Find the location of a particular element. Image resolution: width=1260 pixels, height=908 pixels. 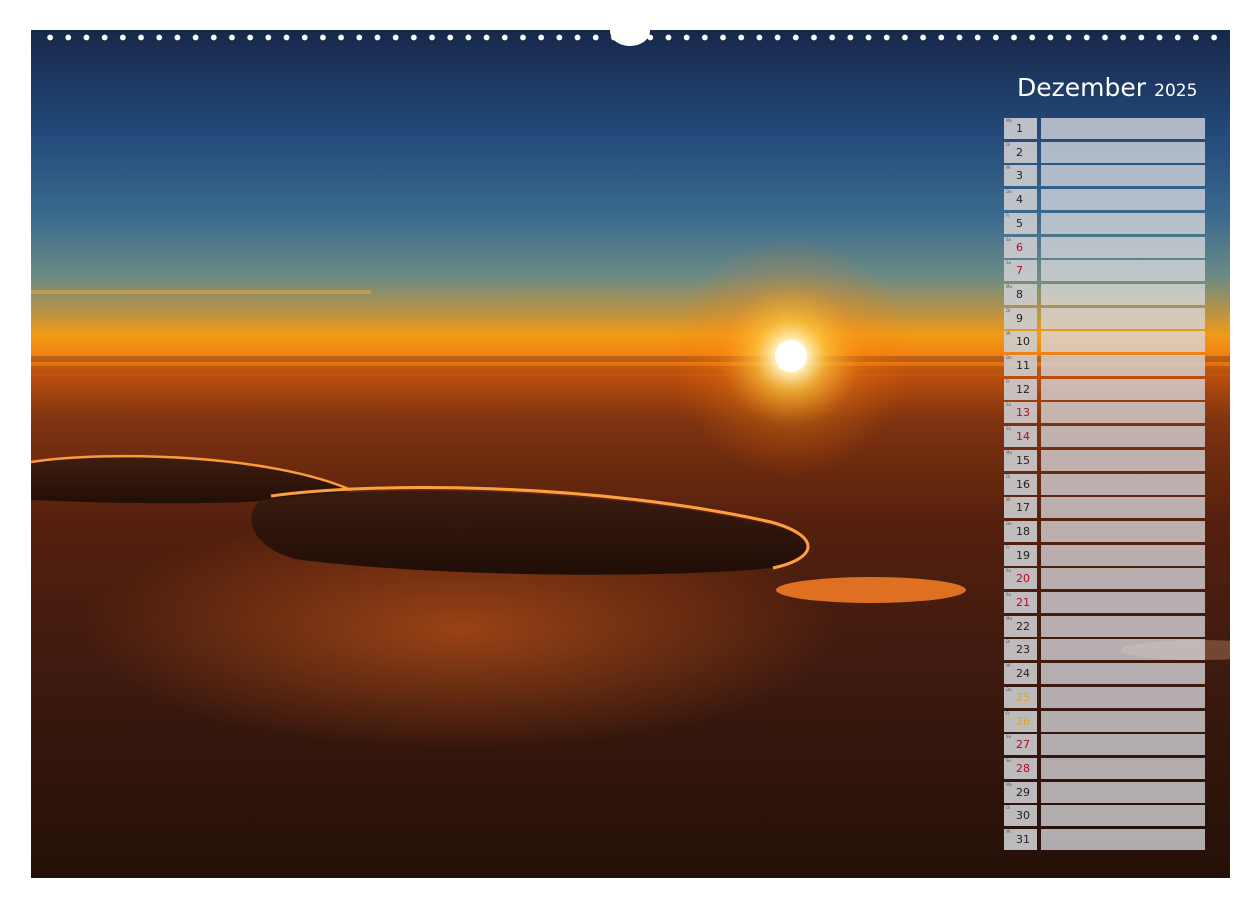

day-number: 9 is located at coordinates (1019, 318).